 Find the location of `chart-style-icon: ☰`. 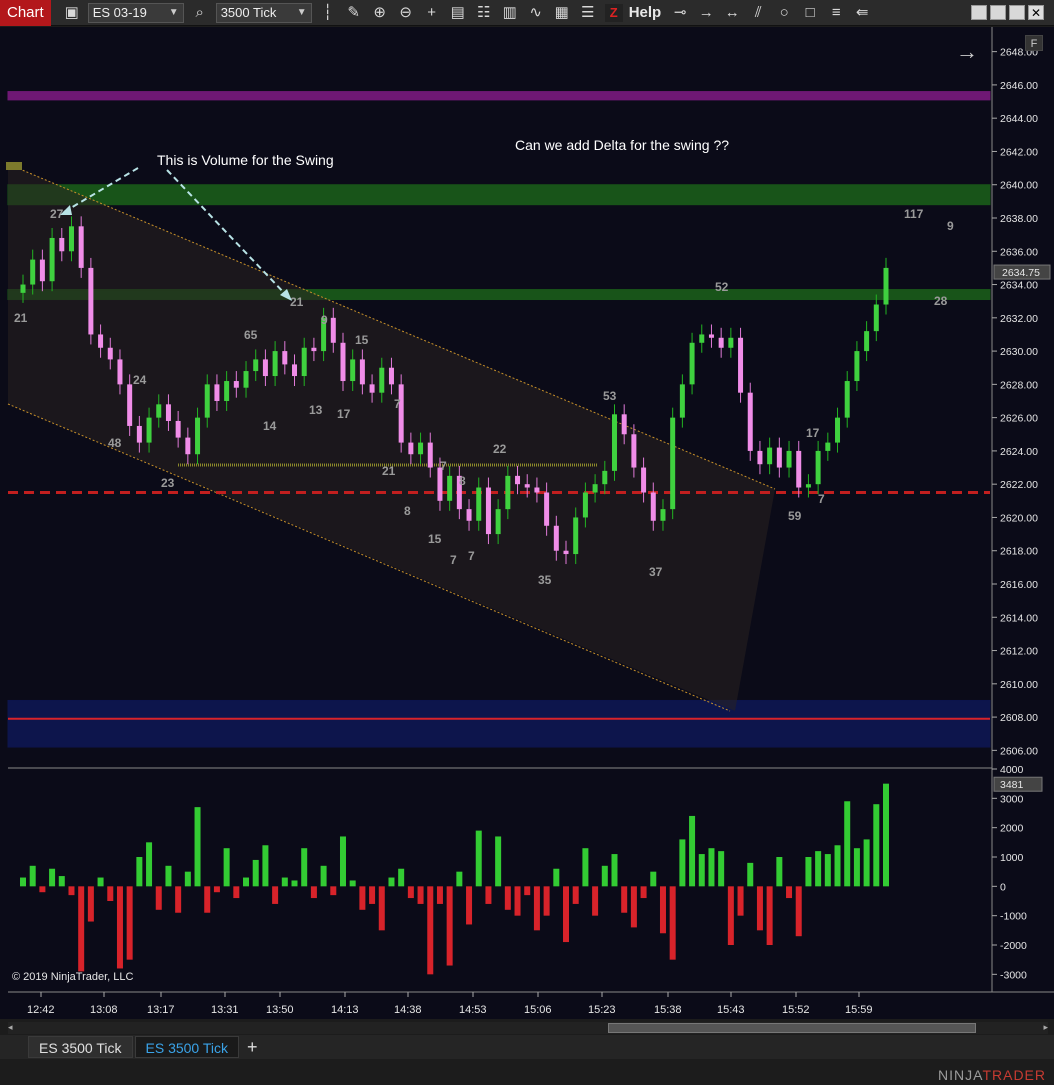

chart-style-icon: ☰ is located at coordinates (588, 13).